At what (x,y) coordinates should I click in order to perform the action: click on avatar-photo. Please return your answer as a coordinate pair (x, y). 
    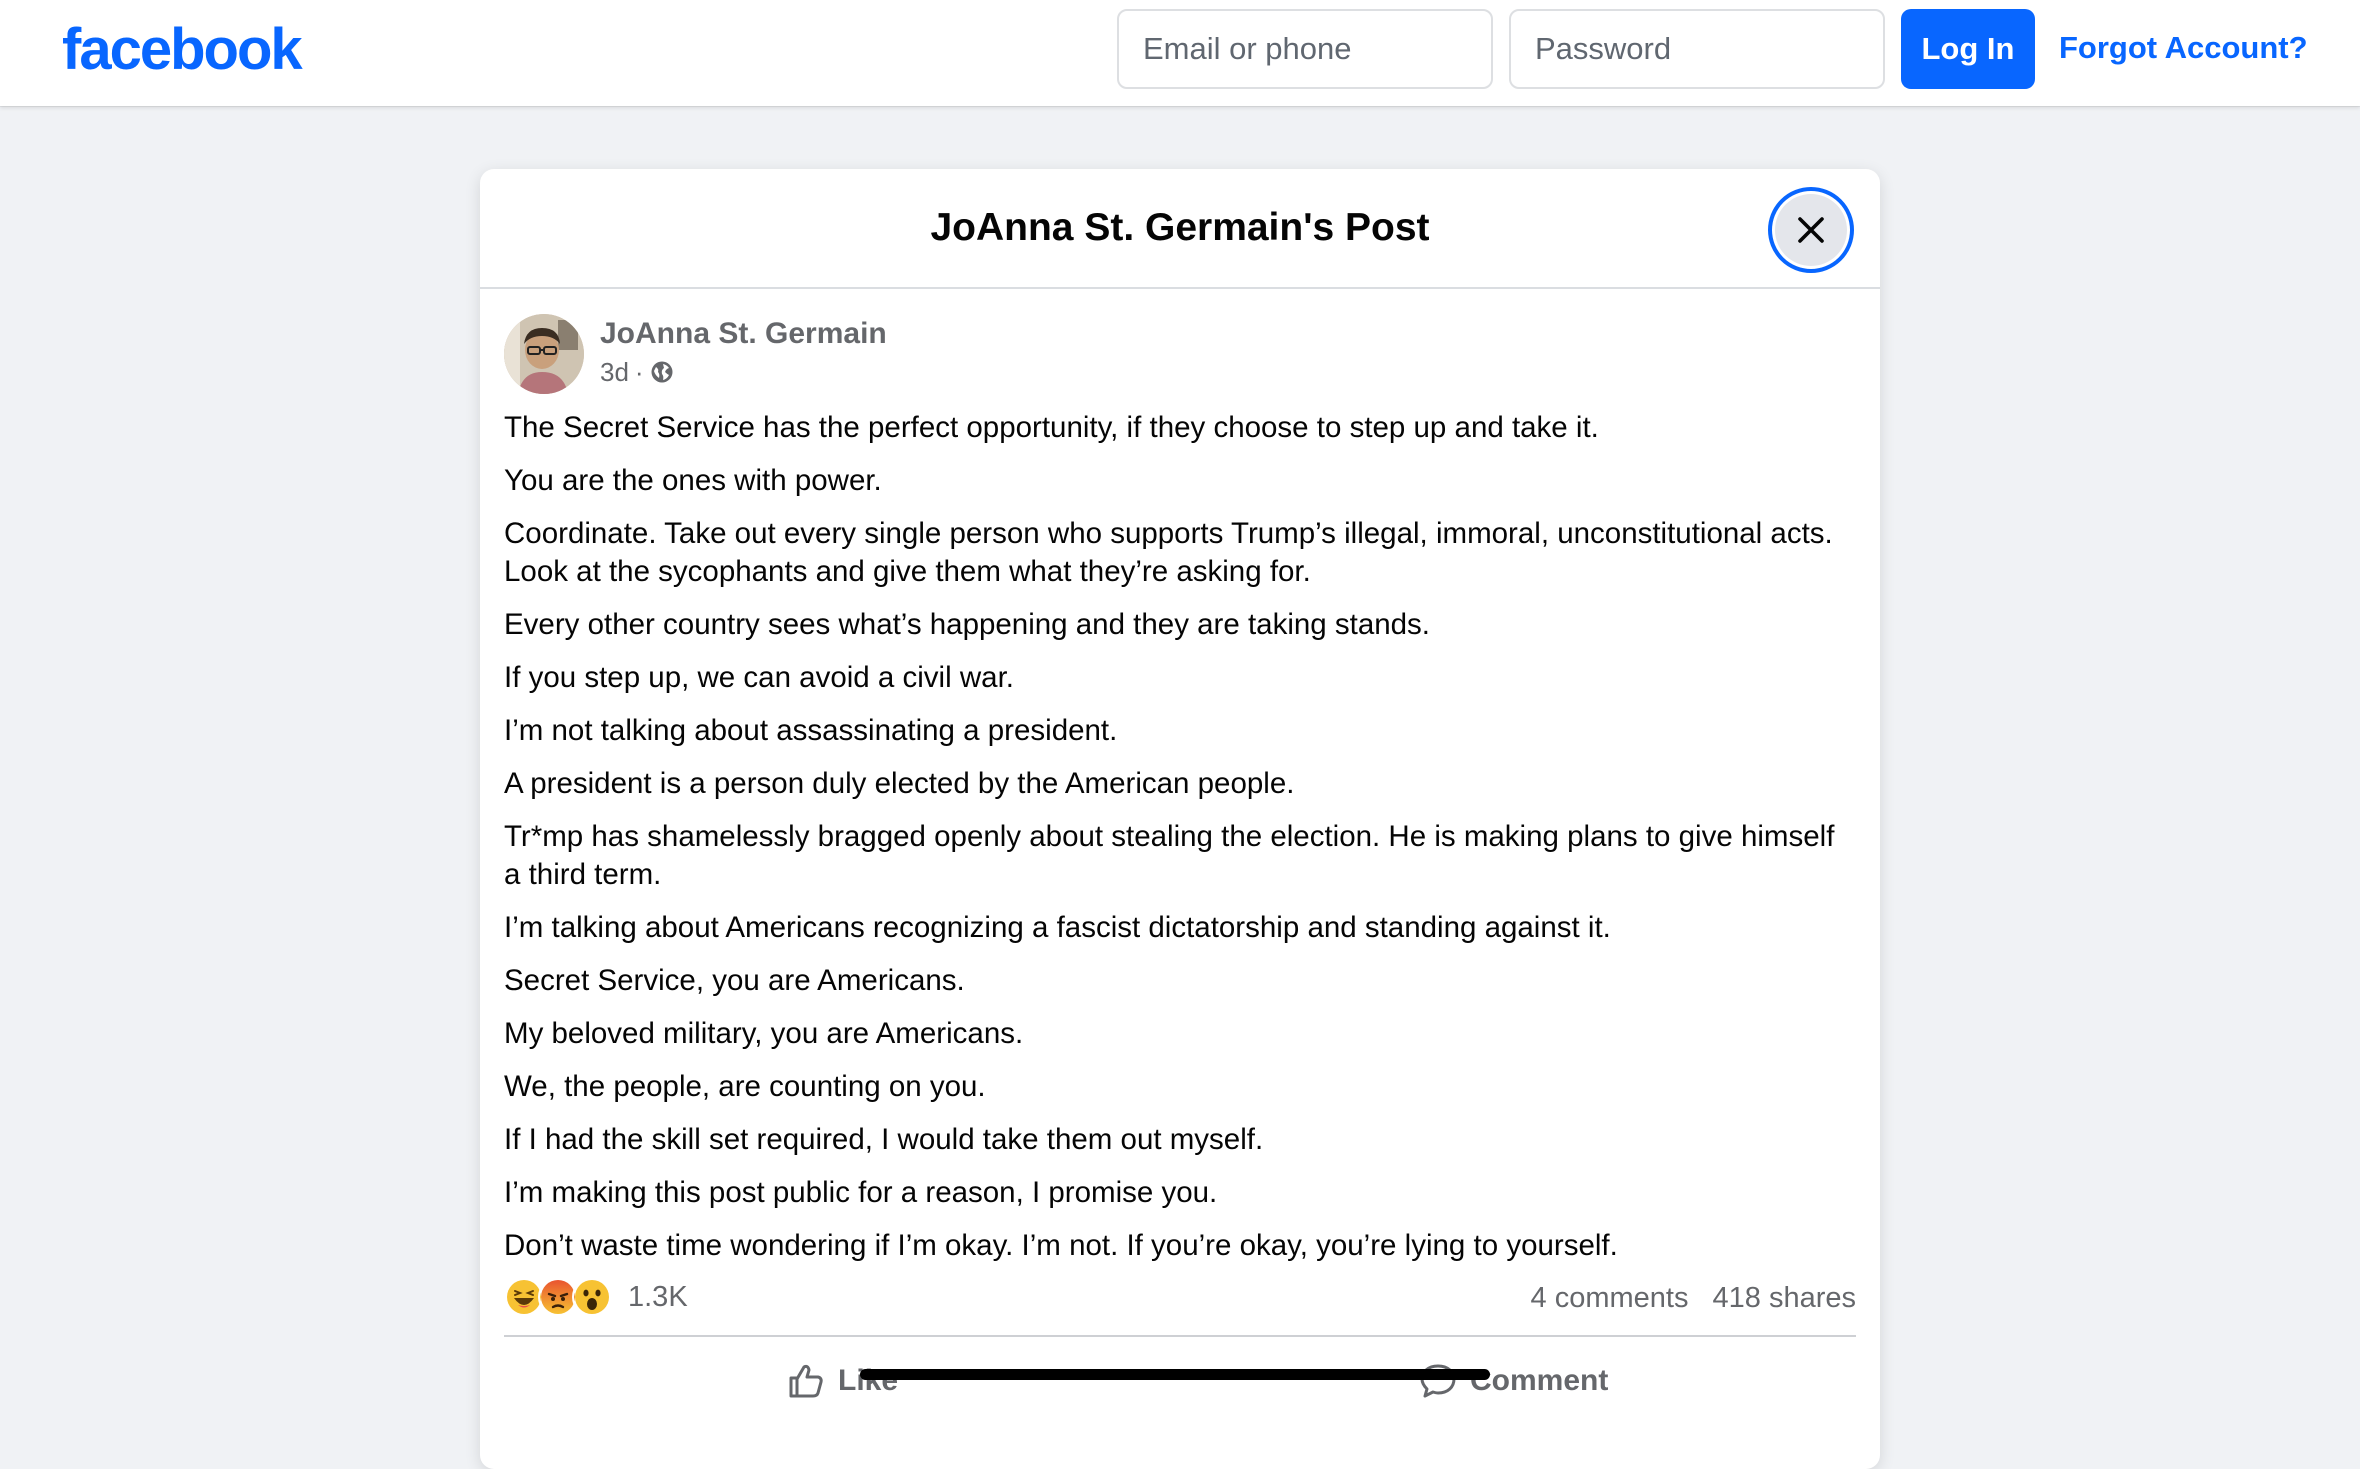
    Looking at the image, I should click on (544, 354).